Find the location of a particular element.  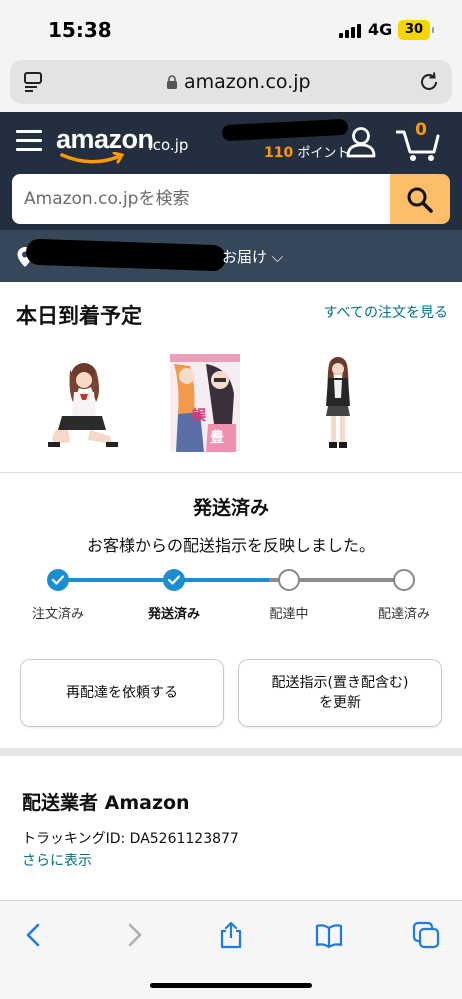

browser-address-area: amazon.co.jp is located at coordinates (231, 84).